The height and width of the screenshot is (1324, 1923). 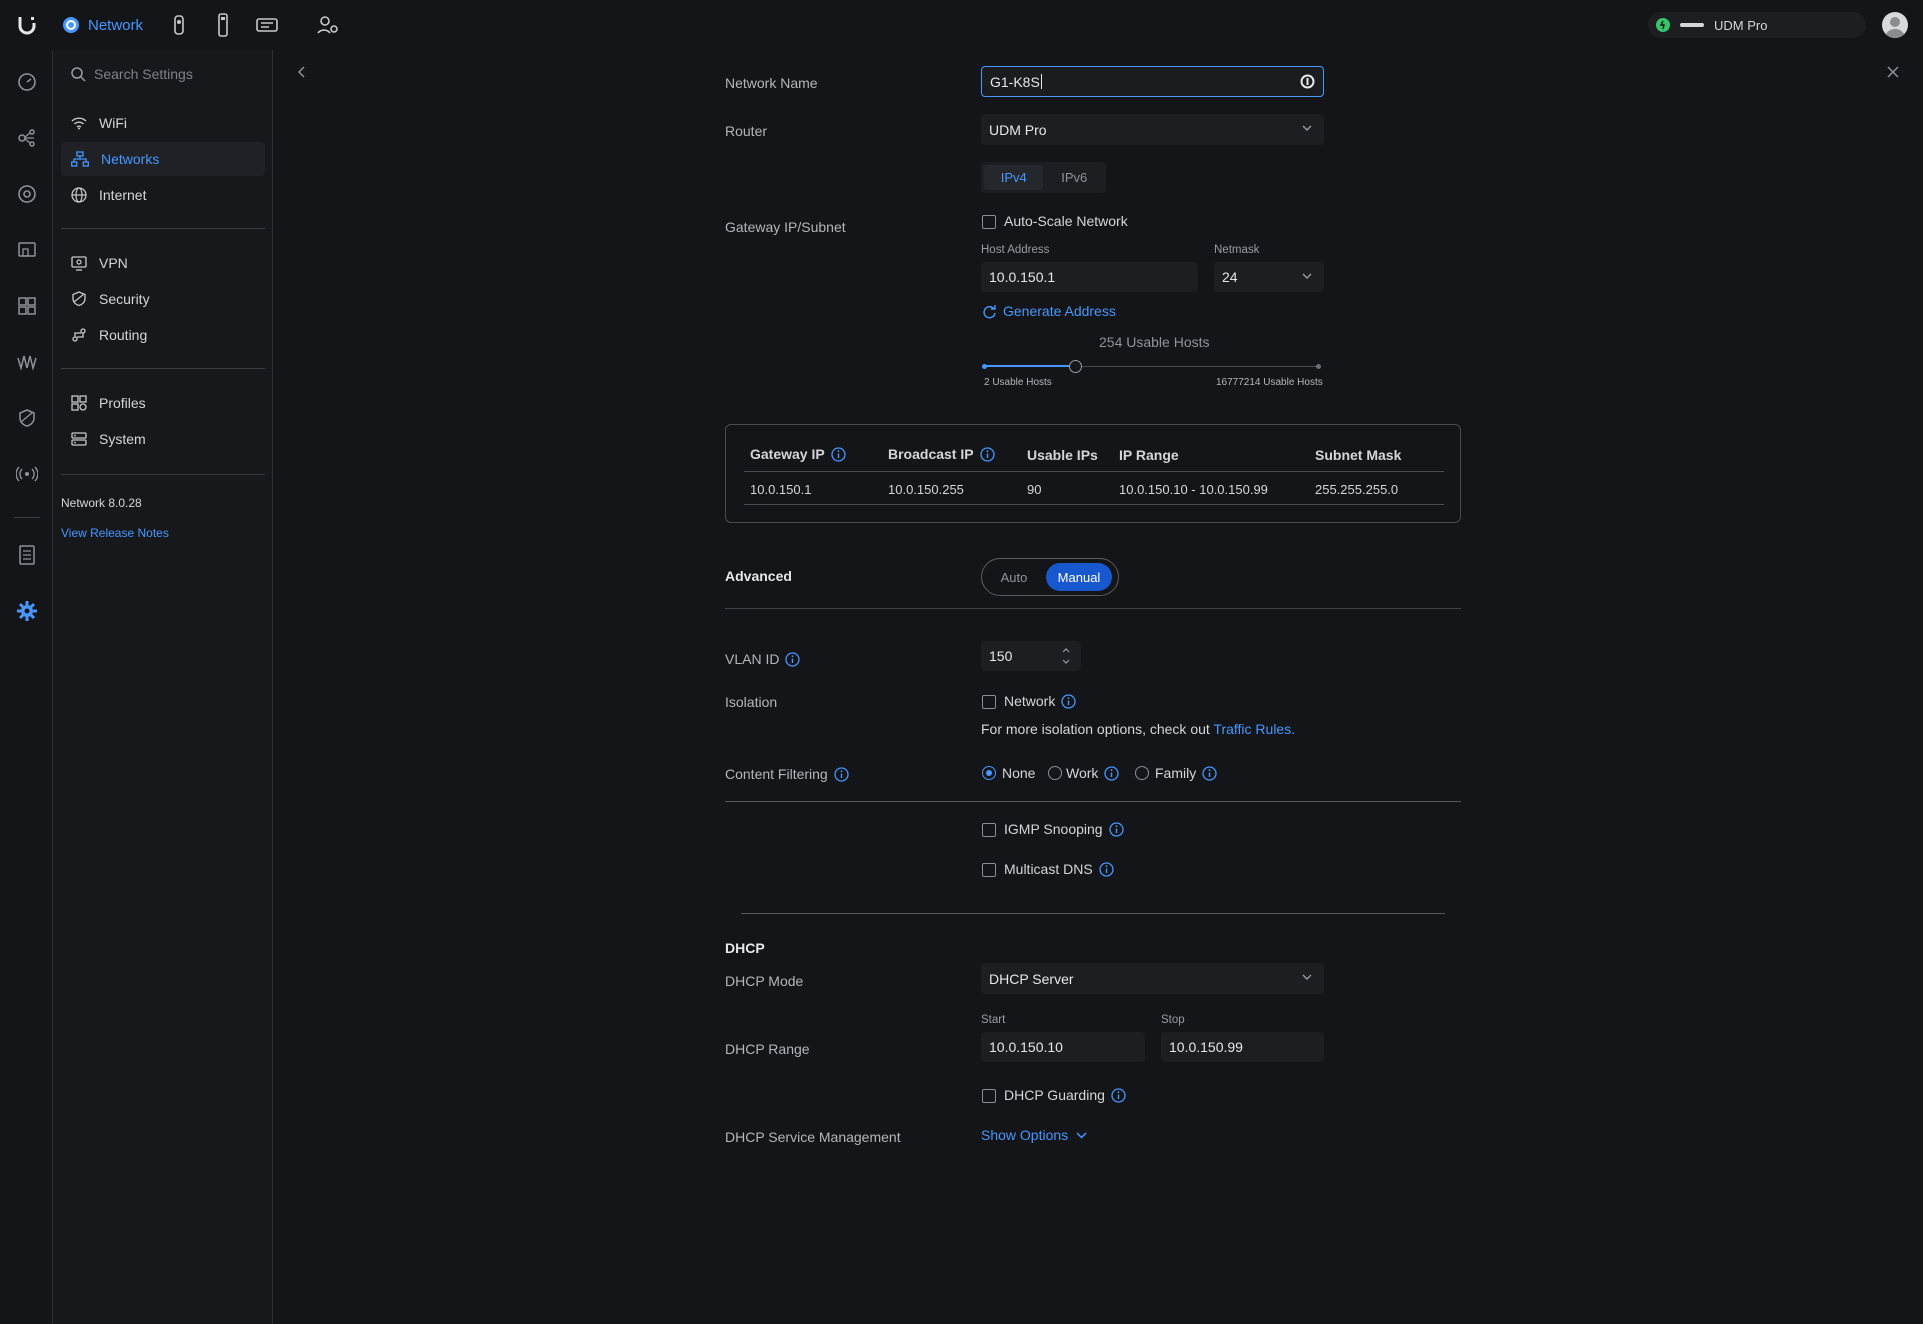 What do you see at coordinates (1053, 829) in the screenshot?
I see `igmp-label: IGMP Snooping` at bounding box center [1053, 829].